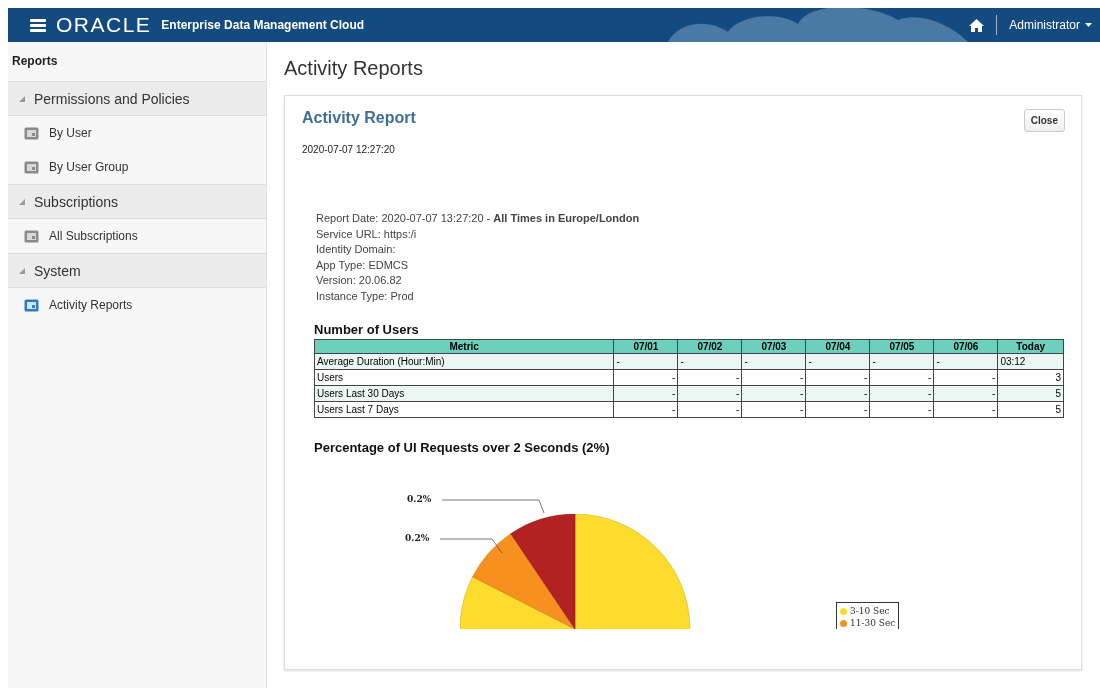 The image size is (1100, 688). What do you see at coordinates (901, 346) in the screenshot?
I see `column-header: 07/05` at bounding box center [901, 346].